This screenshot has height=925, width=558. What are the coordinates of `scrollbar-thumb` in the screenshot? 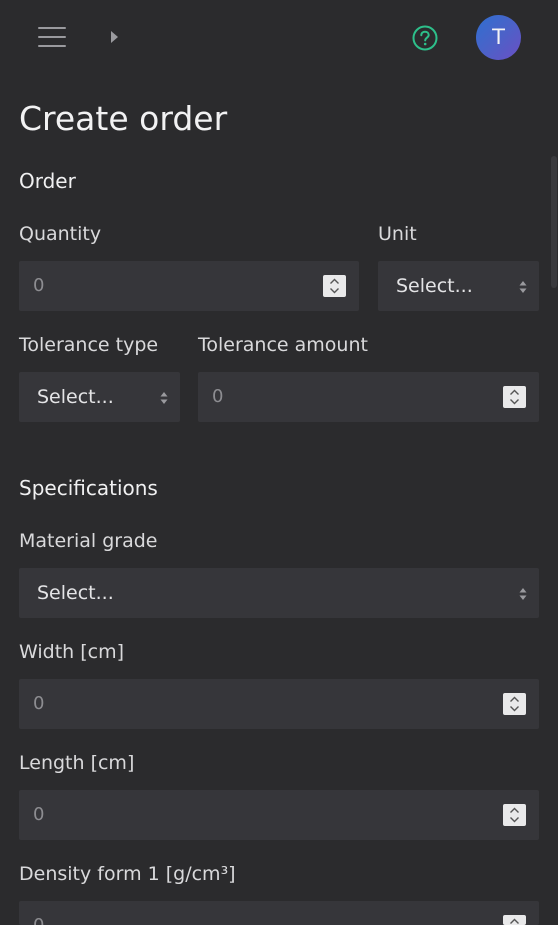 It's located at (554, 222).